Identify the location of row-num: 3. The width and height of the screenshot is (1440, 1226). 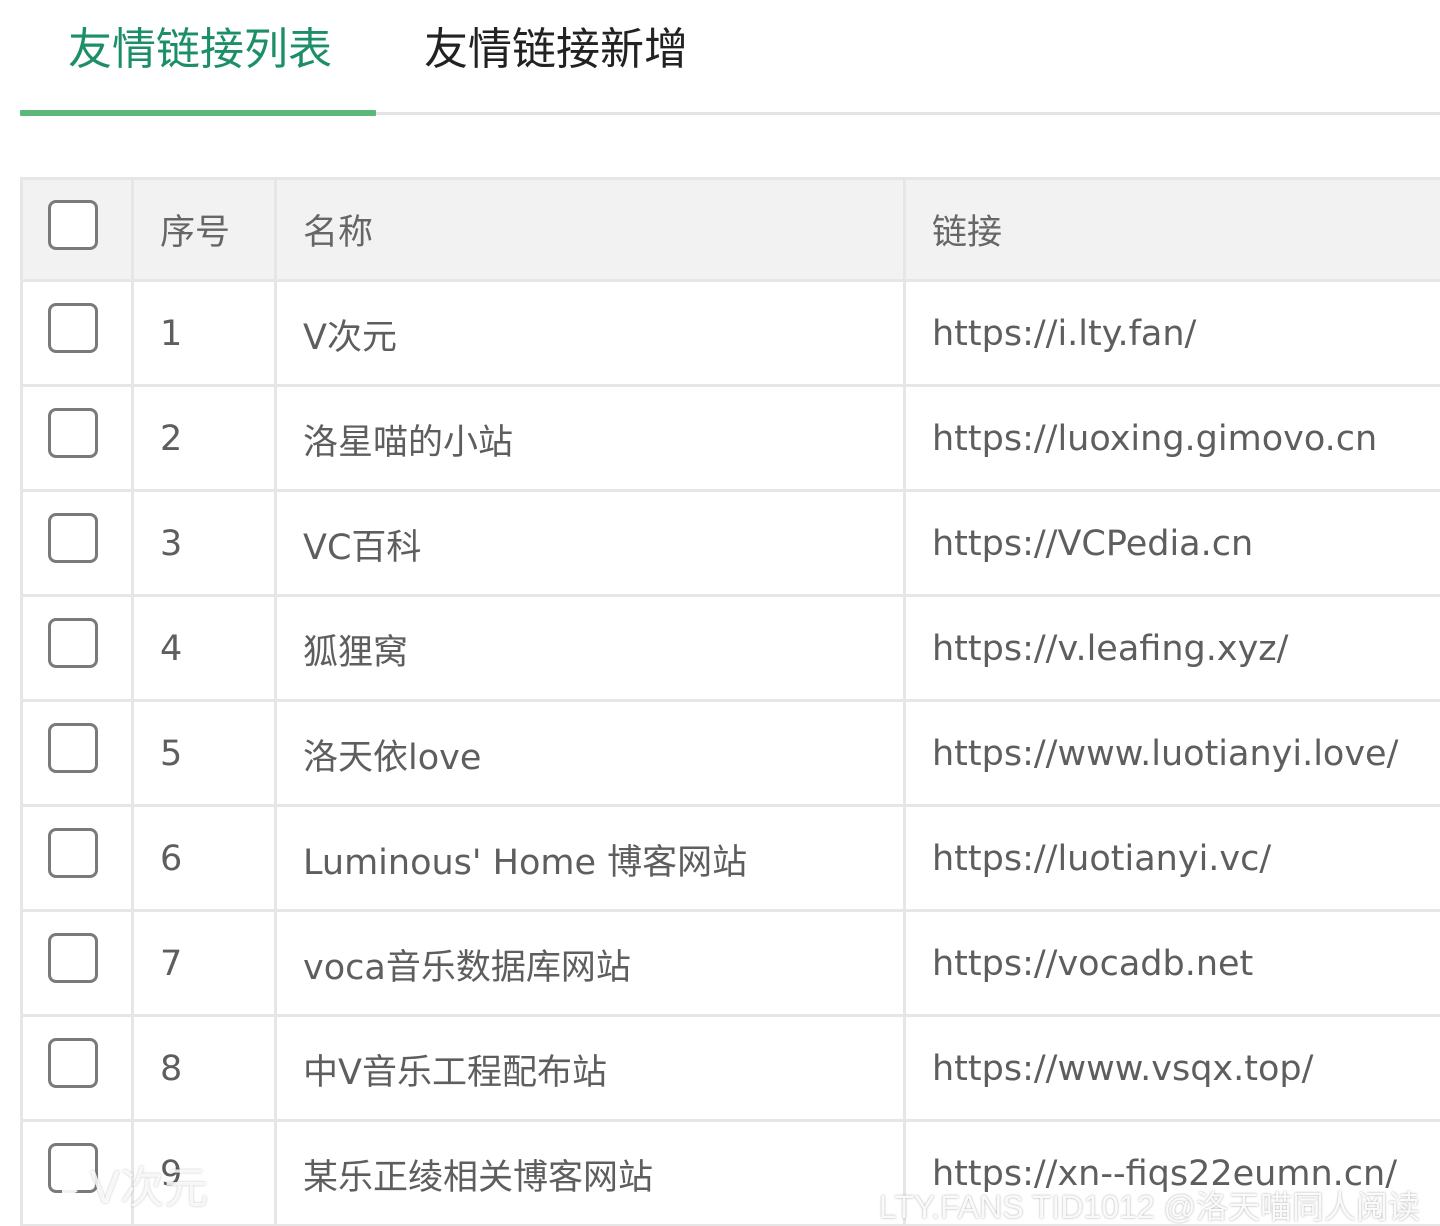
(204, 543).